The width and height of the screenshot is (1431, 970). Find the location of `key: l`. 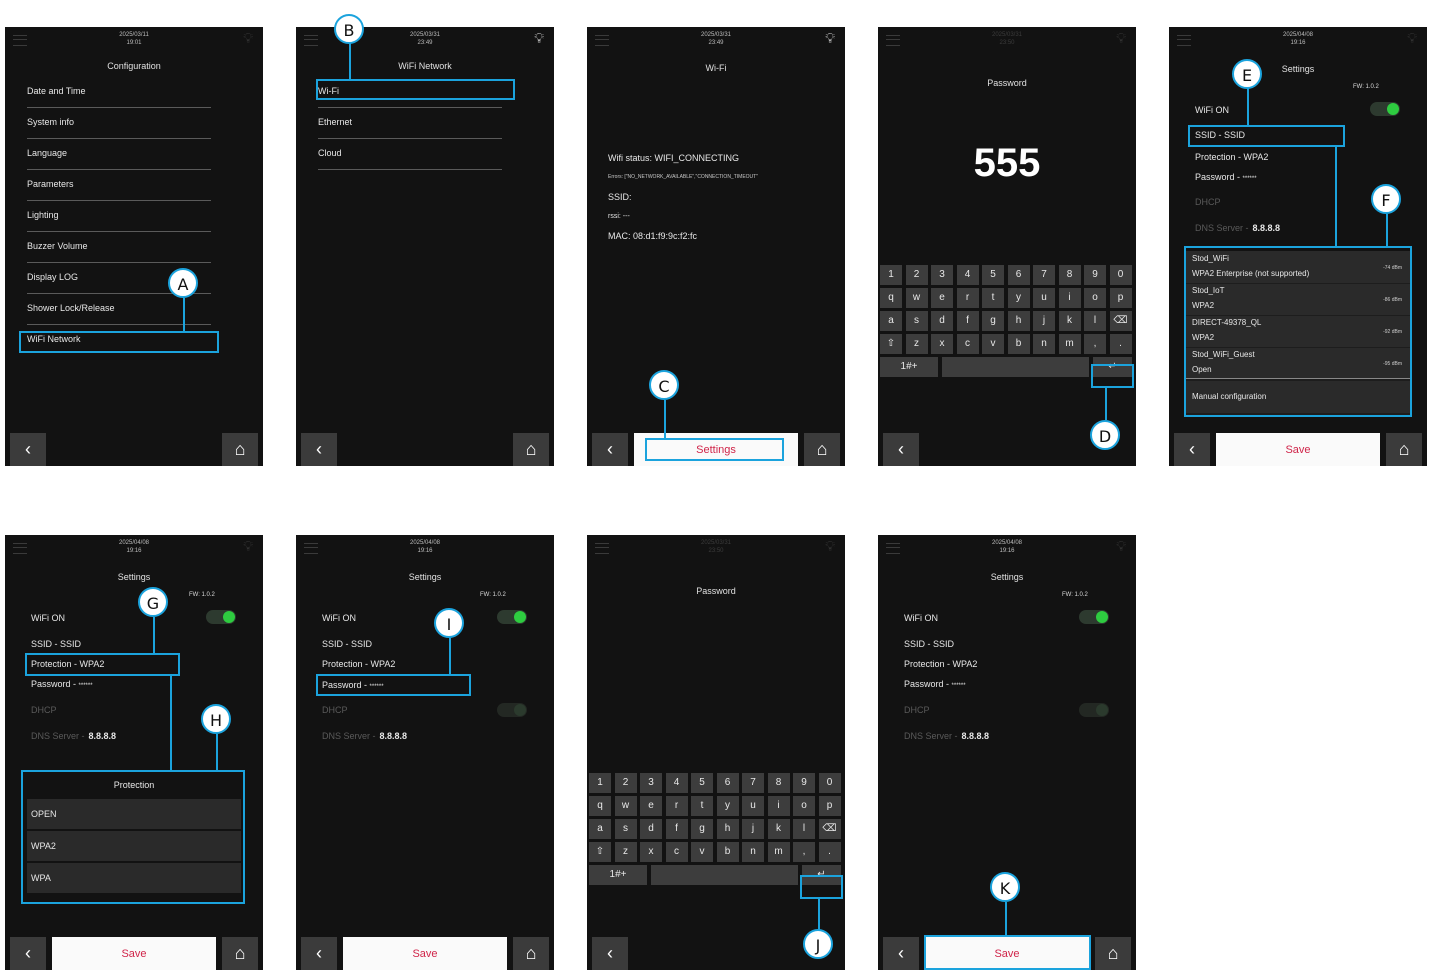

key: l is located at coordinates (804, 829).